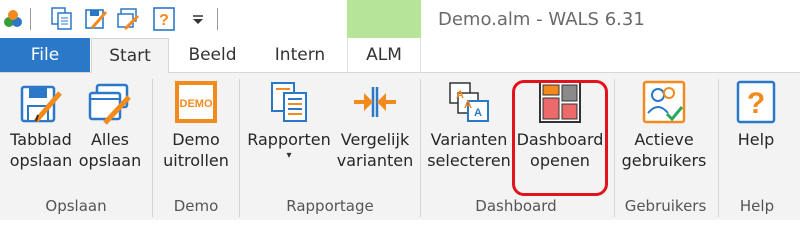 The width and height of the screenshot is (800, 240). I want to click on group-label-help: Help, so click(757, 206).